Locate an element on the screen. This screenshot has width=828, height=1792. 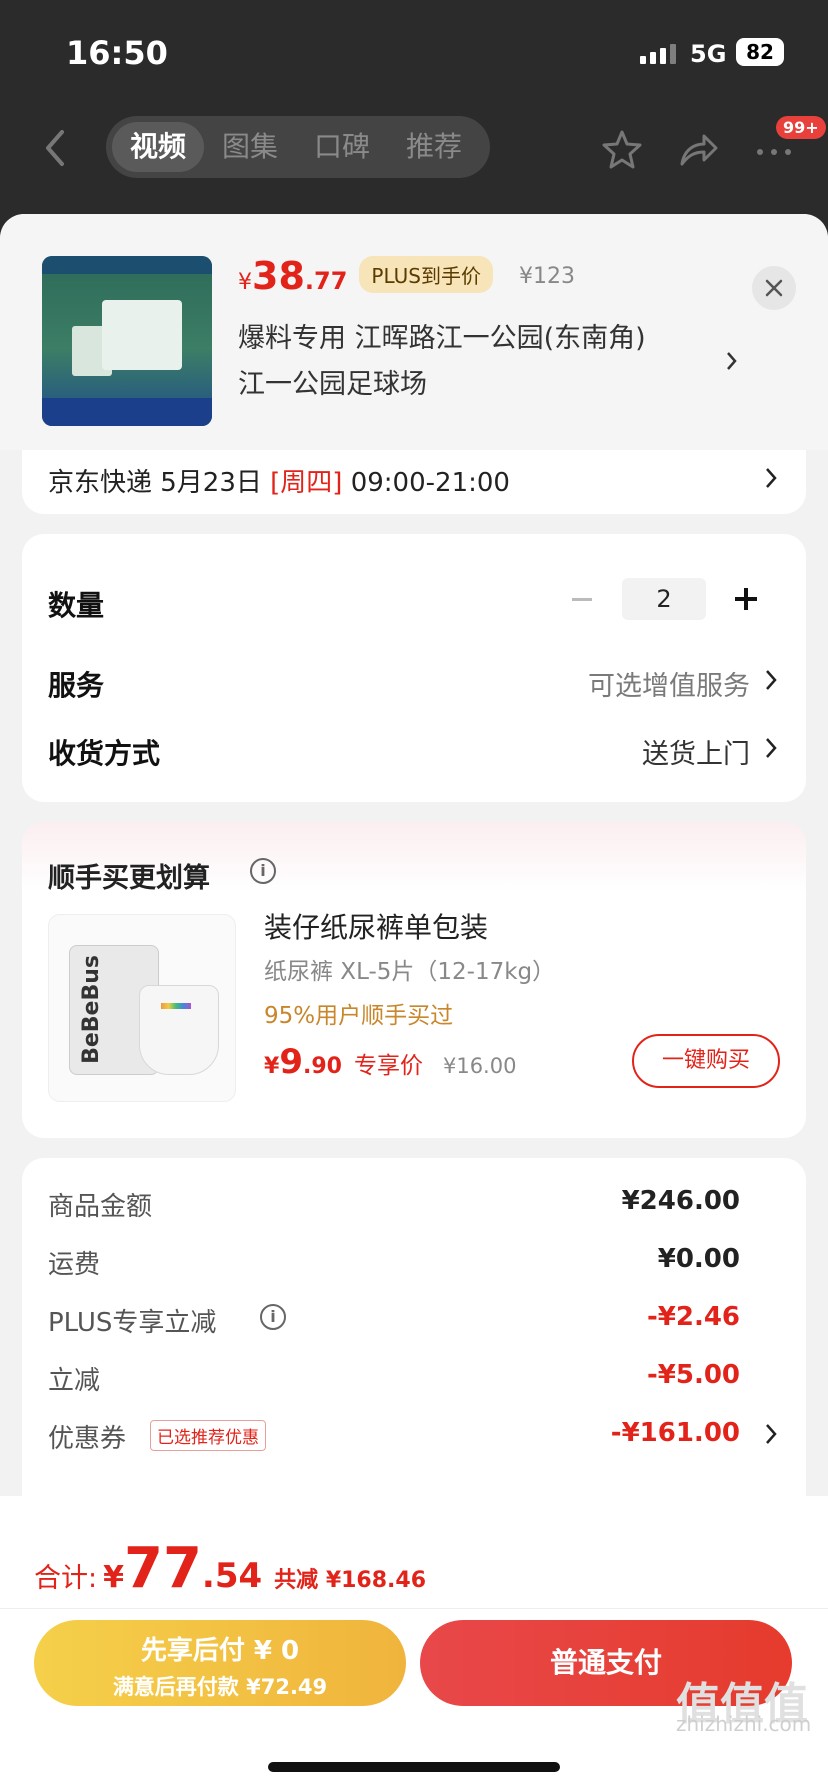
summary-value: ¥246.00 is located at coordinates (680, 1201).